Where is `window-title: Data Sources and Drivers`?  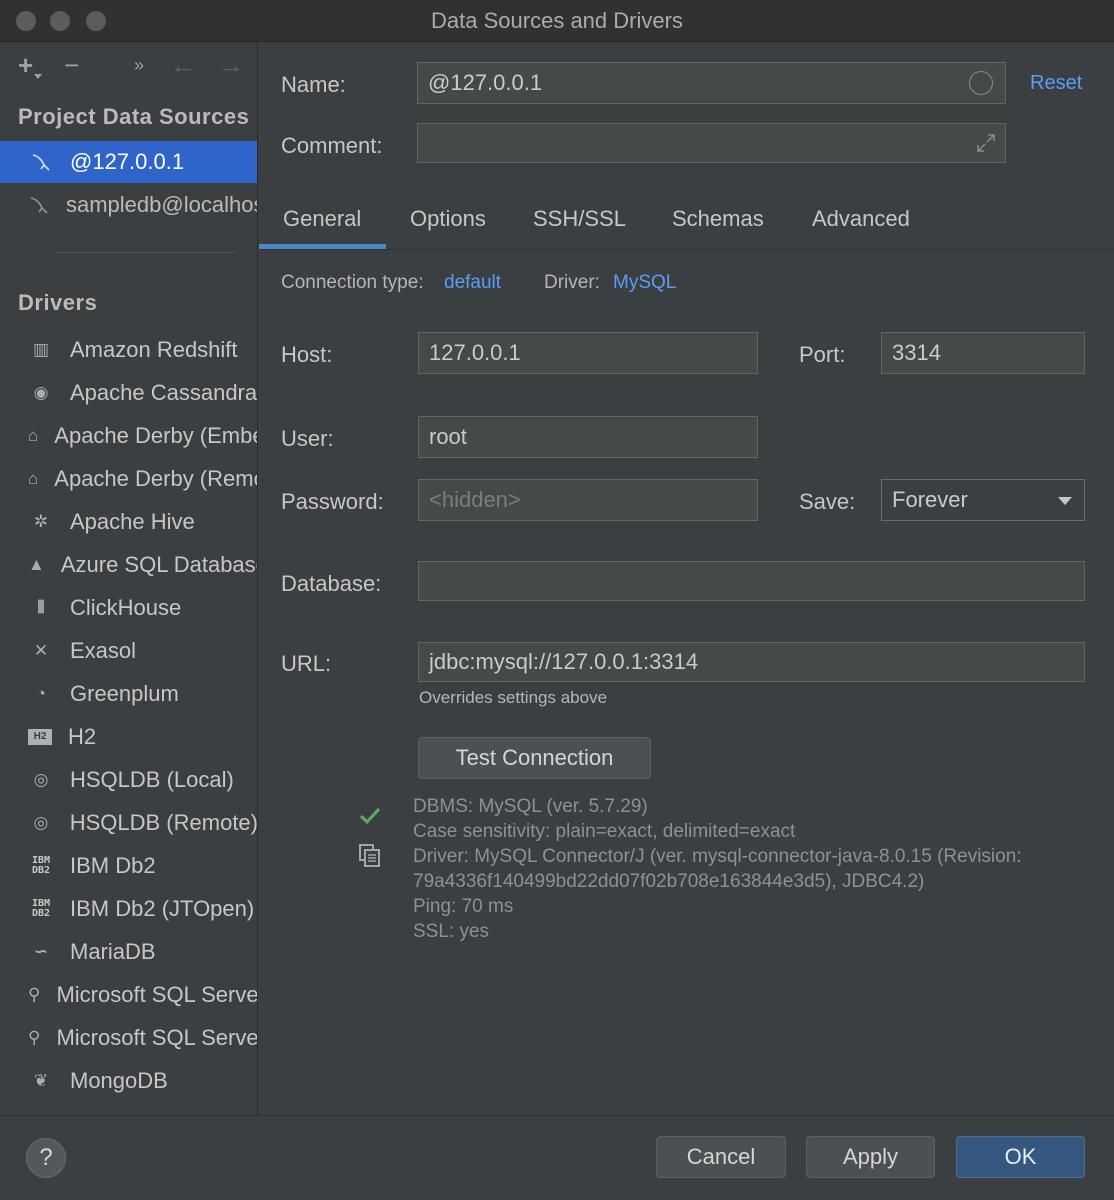
window-title: Data Sources and Drivers is located at coordinates (557, 20).